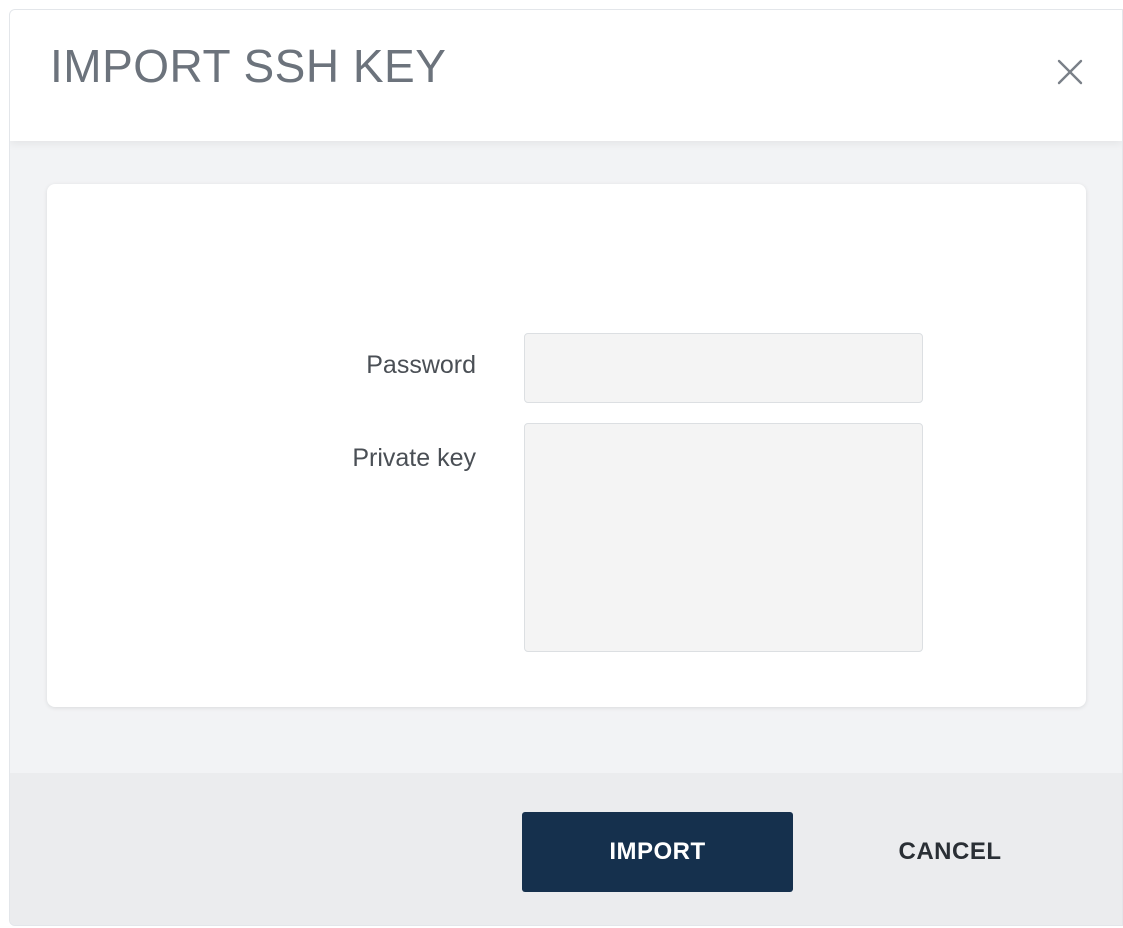 Image resolution: width=1123 pixels, height=928 pixels. I want to click on dialog-title: IMPORT SSH KEY, so click(248, 66).